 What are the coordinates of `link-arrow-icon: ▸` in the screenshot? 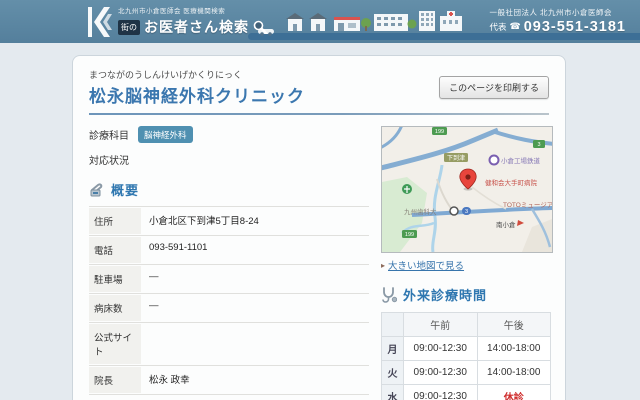 It's located at (383, 265).